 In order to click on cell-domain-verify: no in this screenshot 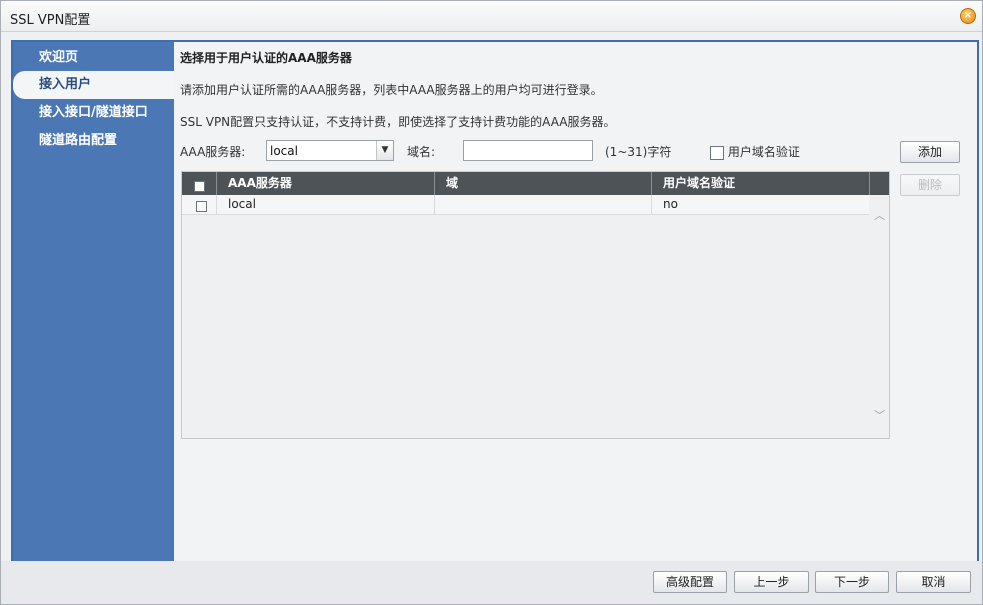, I will do `click(670, 204)`.